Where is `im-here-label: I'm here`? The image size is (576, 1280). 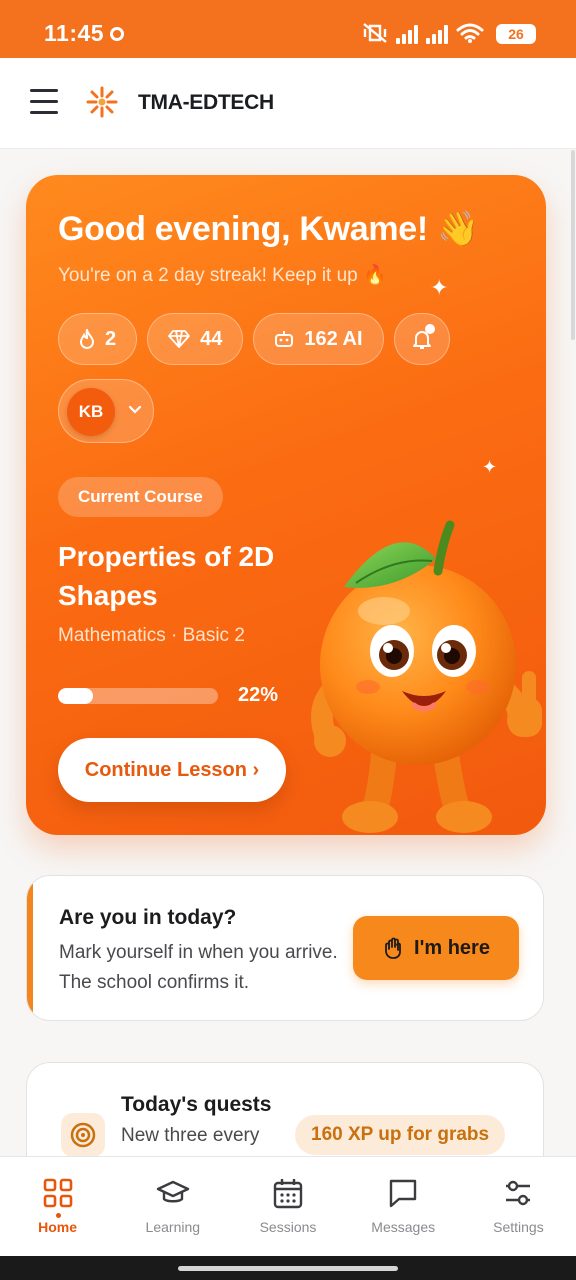 im-here-label: I'm here is located at coordinates (452, 947).